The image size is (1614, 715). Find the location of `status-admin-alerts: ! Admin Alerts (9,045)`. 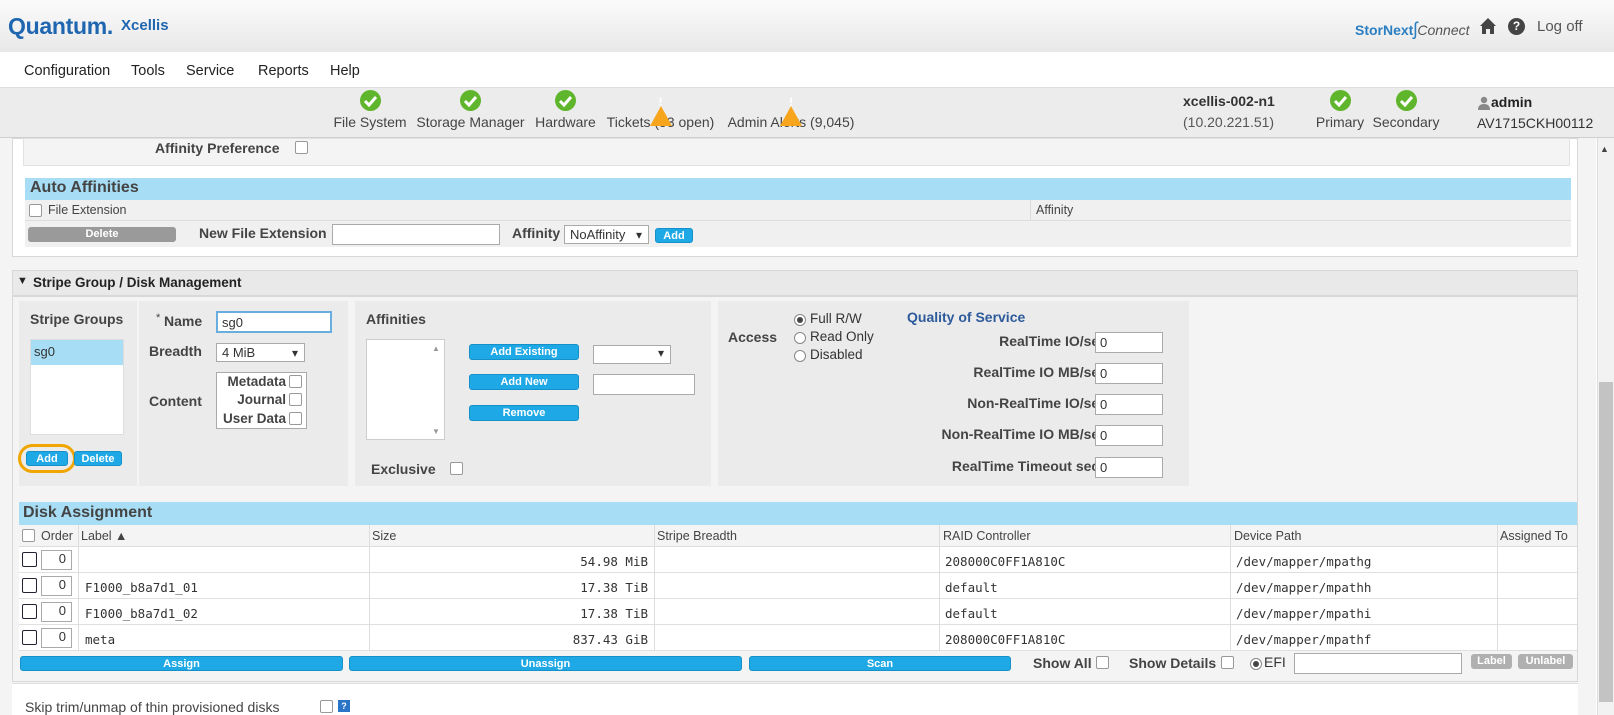

status-admin-alerts: ! Admin Alerts (9,045) is located at coordinates (791, 110).